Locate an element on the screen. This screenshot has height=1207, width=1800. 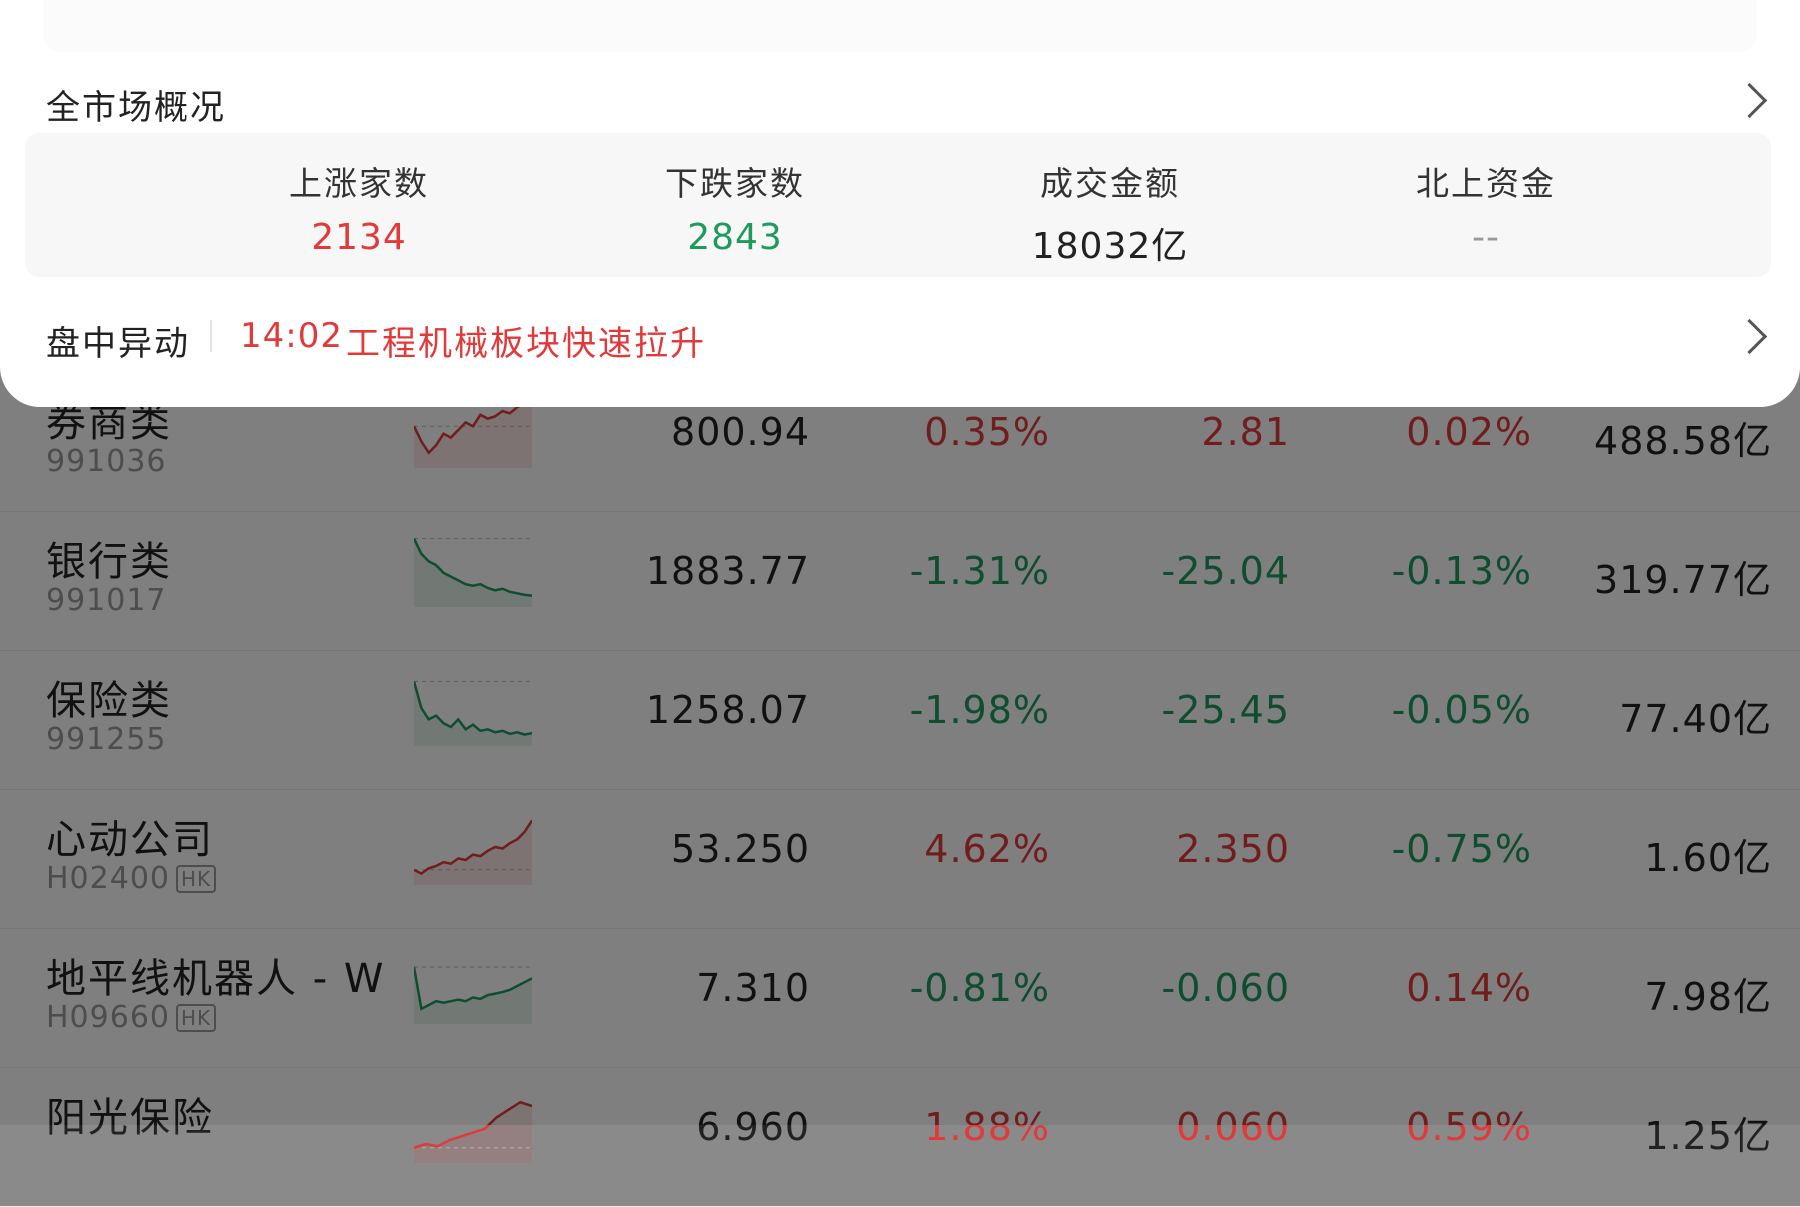
stat-label: 下跌家数 is located at coordinates (735, 183).